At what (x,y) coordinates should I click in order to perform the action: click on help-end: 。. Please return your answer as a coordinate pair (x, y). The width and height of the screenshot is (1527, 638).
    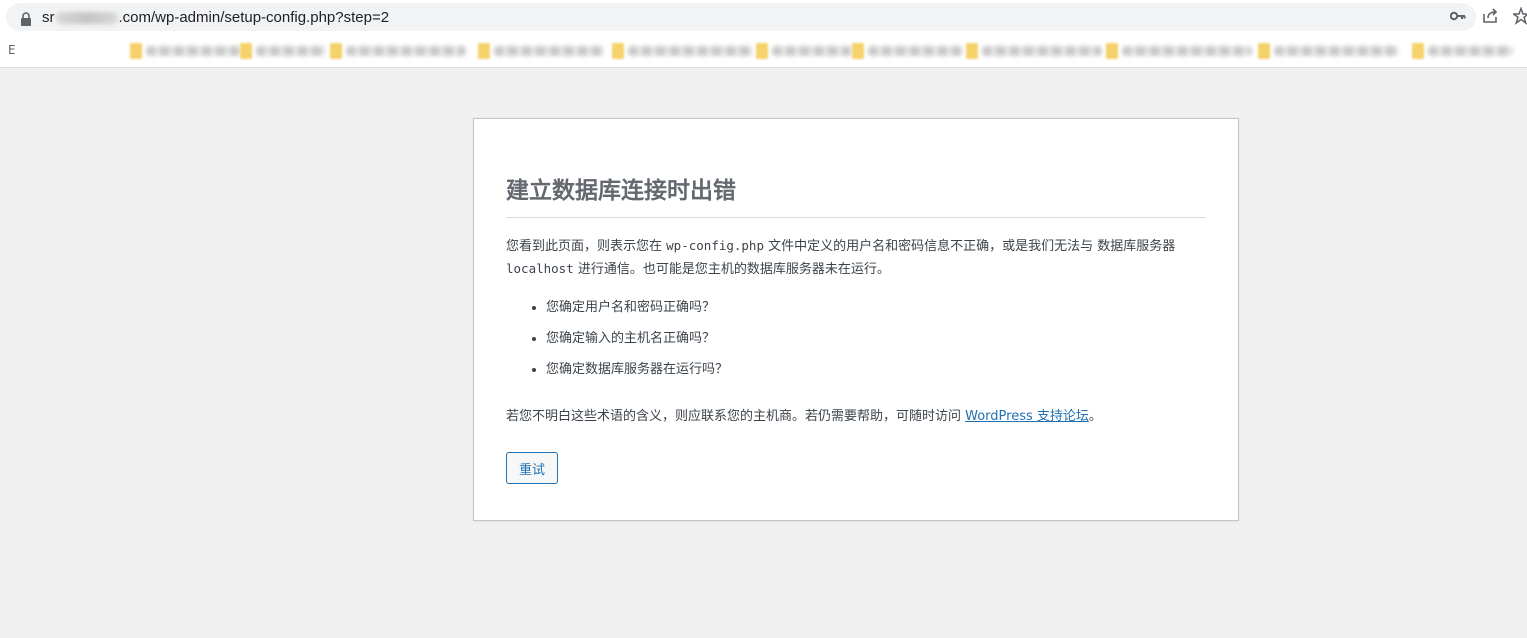
    Looking at the image, I should click on (1095, 416).